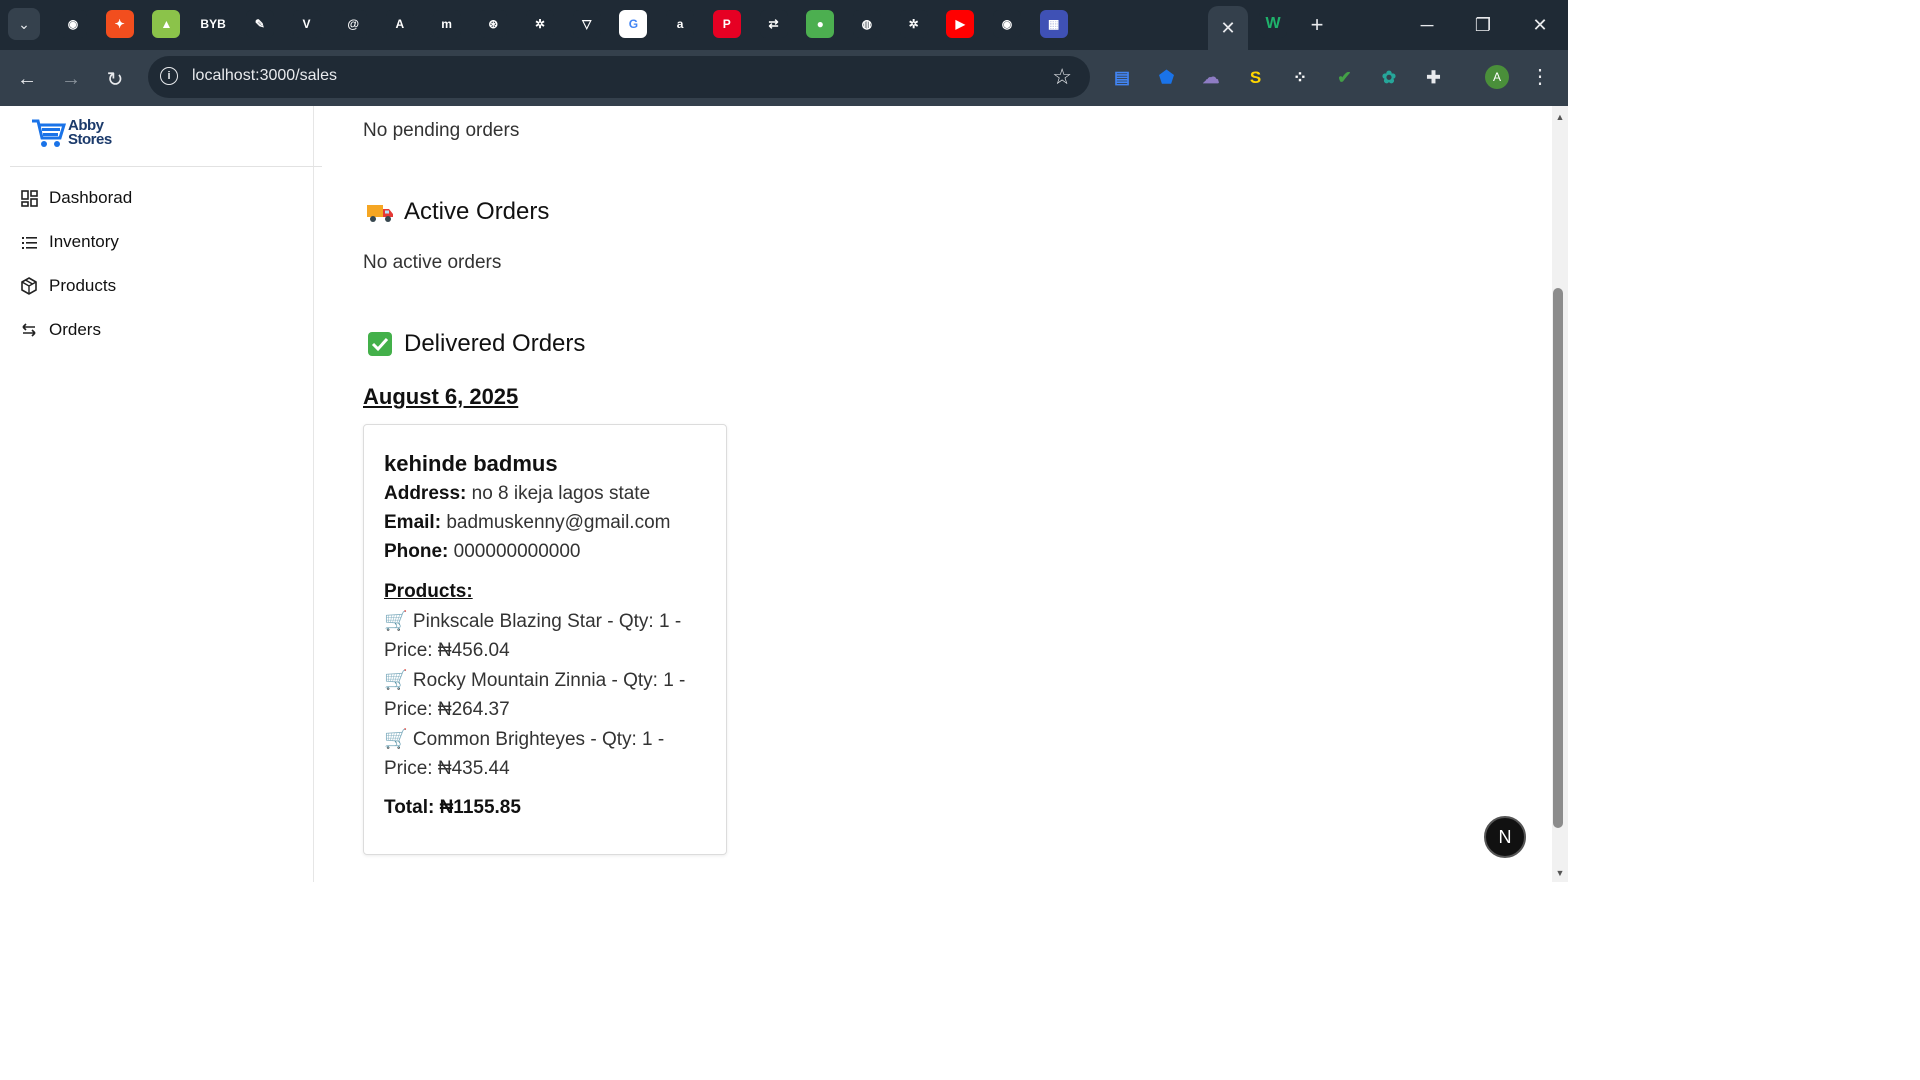  What do you see at coordinates (1560, 873) in the screenshot?
I see `scroll-down-icon: ▼` at bounding box center [1560, 873].